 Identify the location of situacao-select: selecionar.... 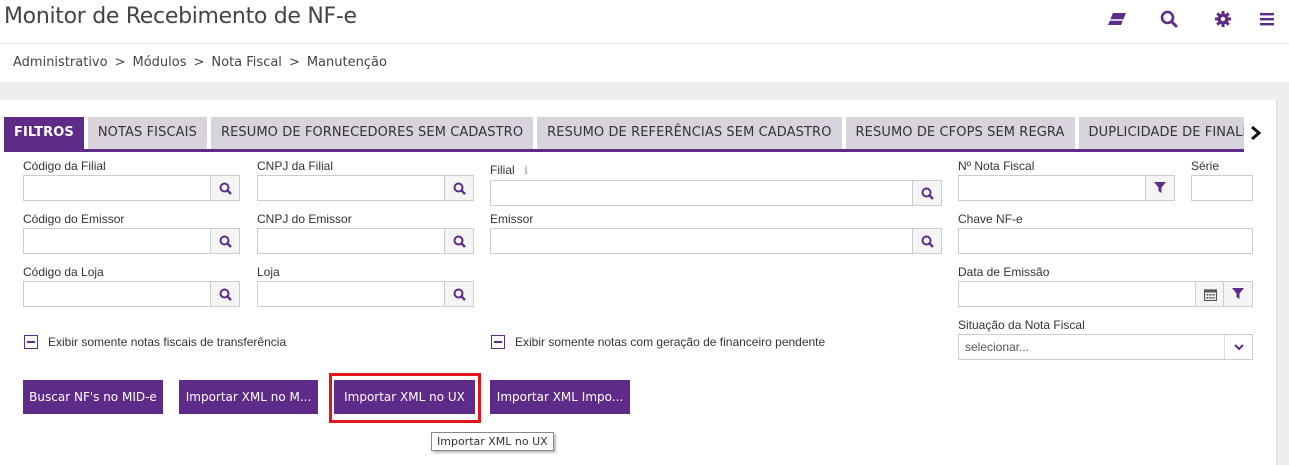
(1105, 347).